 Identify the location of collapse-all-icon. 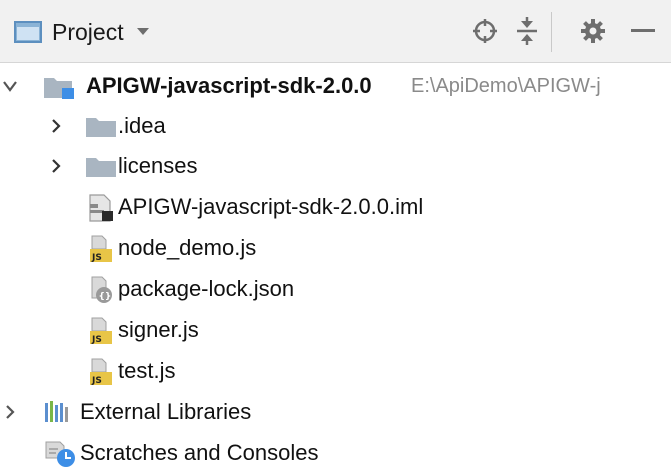
(527, 31).